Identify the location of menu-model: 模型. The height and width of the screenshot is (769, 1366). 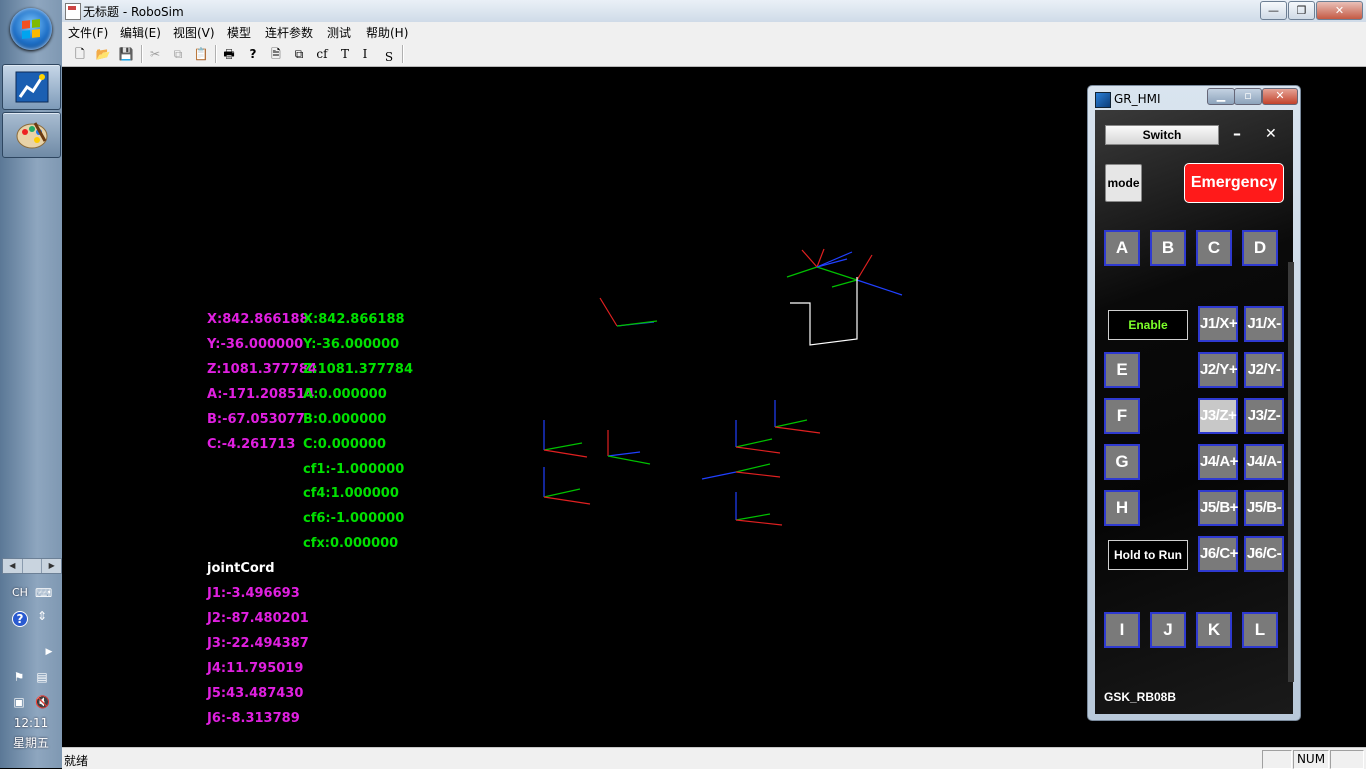
(239, 32).